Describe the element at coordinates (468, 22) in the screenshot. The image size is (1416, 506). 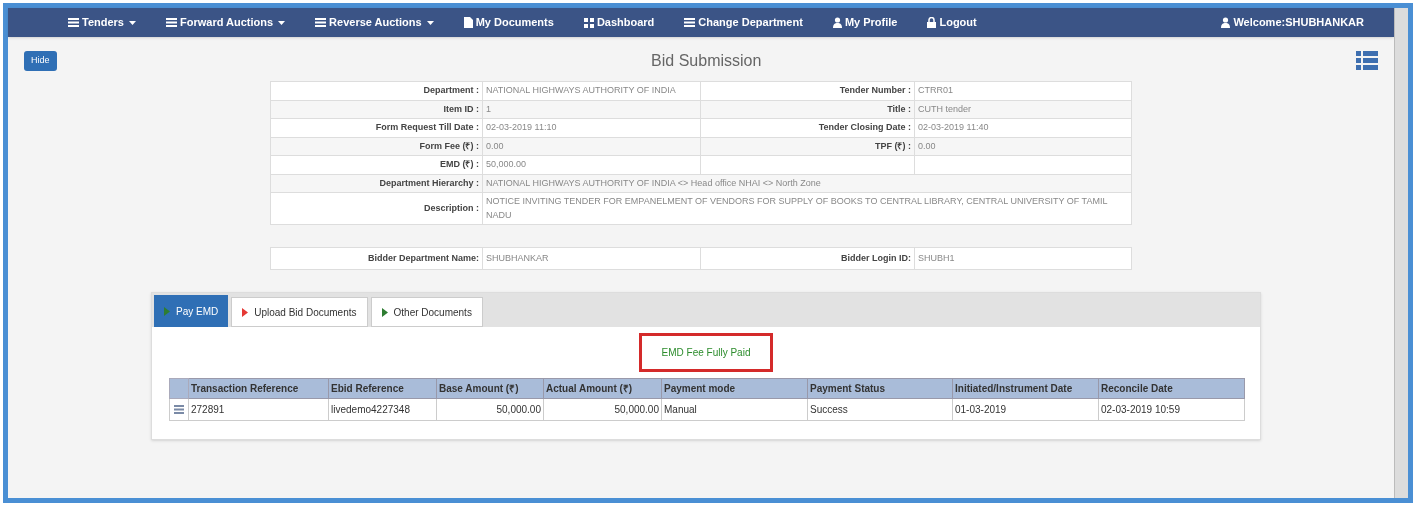
I see `file-icon` at that location.